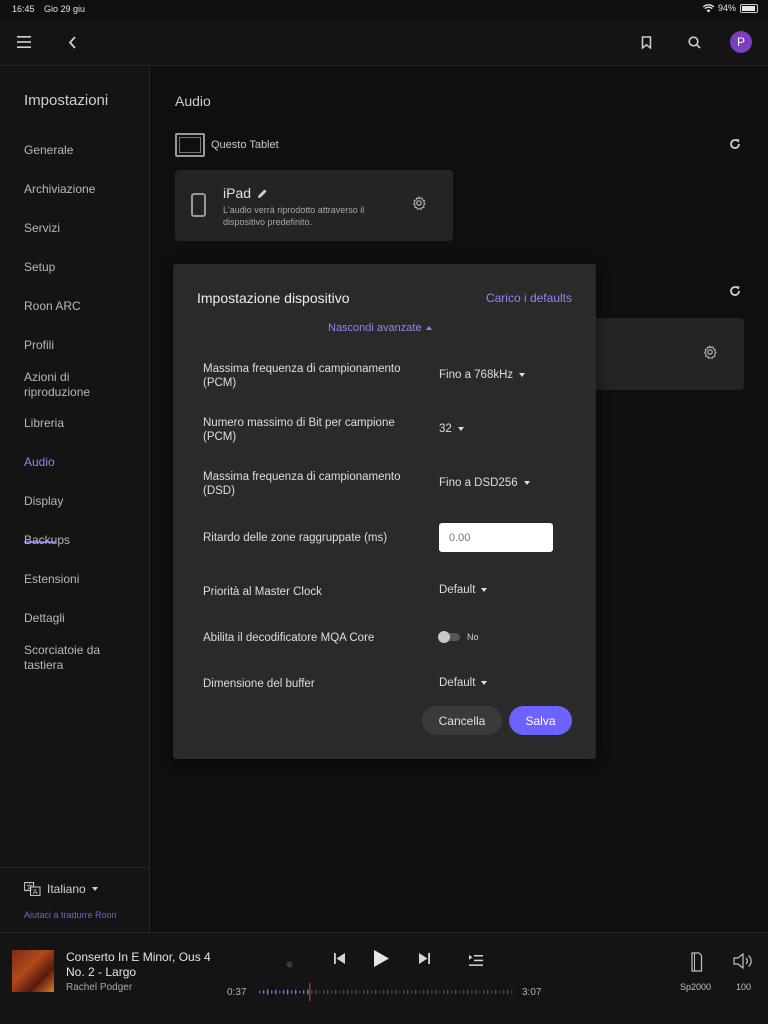  What do you see at coordinates (289, 638) in the screenshot?
I see `mqa-label: Abilita il decodificatore MQA Core` at bounding box center [289, 638].